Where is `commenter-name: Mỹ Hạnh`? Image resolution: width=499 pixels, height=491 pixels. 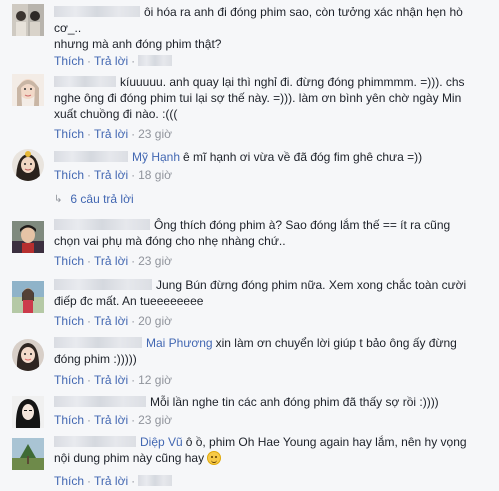 commenter-name: Mỹ Hạnh is located at coordinates (156, 157).